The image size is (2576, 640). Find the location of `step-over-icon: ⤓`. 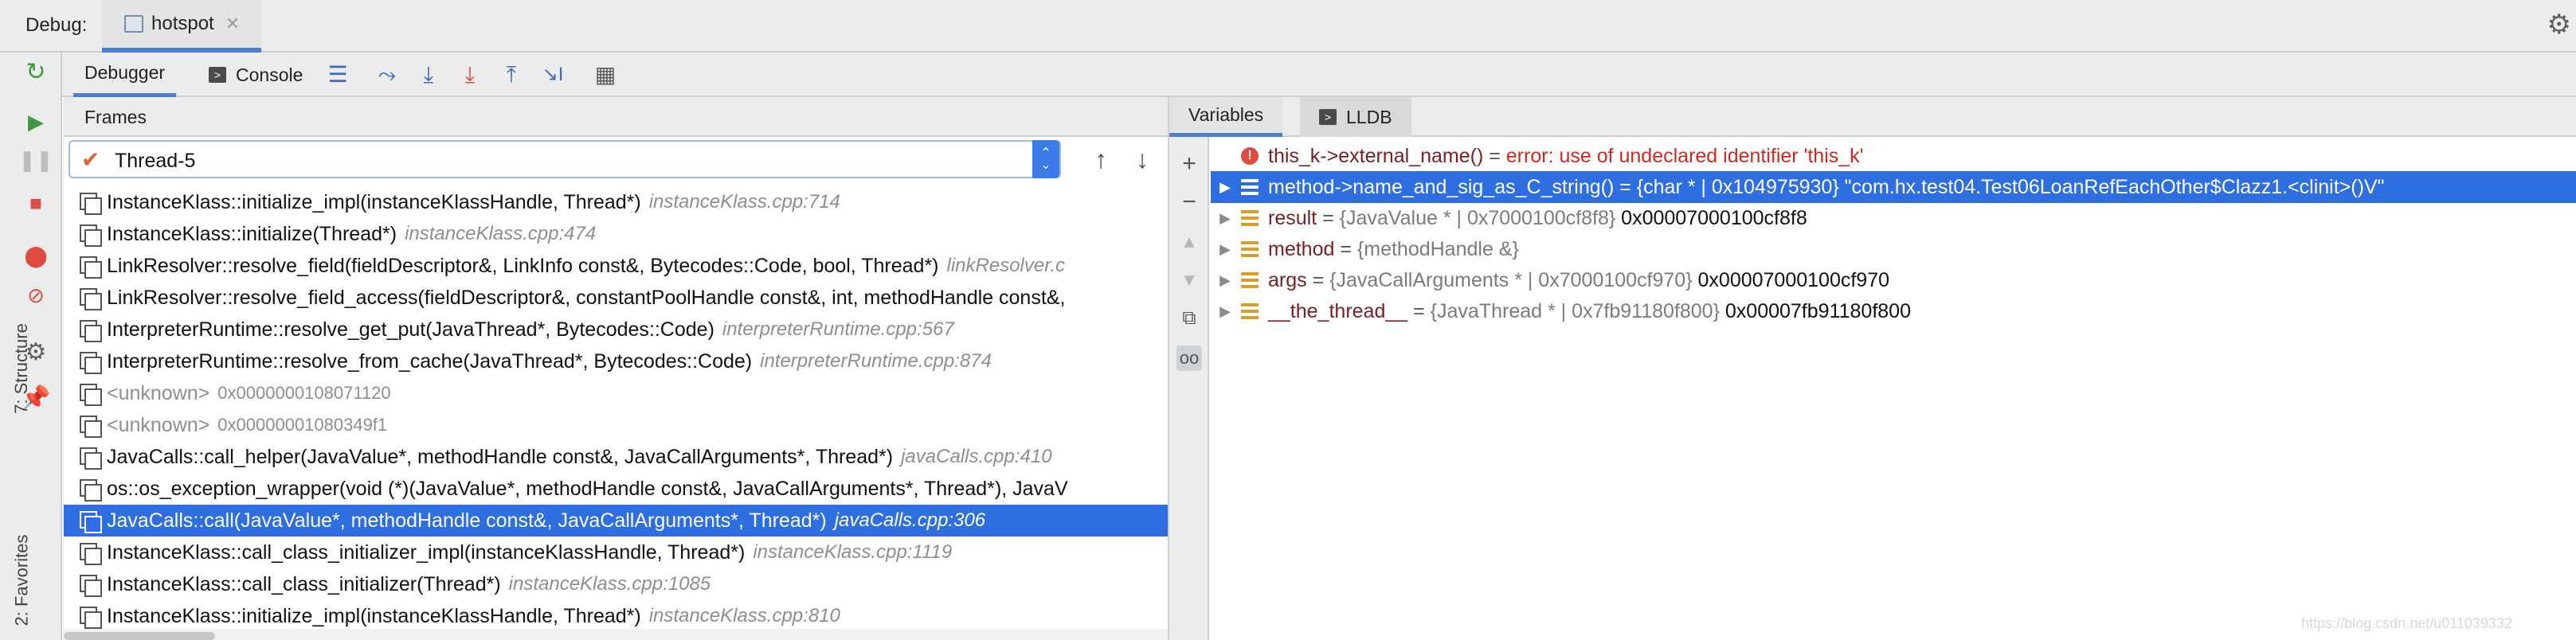

step-over-icon: ⤓ is located at coordinates (428, 75).